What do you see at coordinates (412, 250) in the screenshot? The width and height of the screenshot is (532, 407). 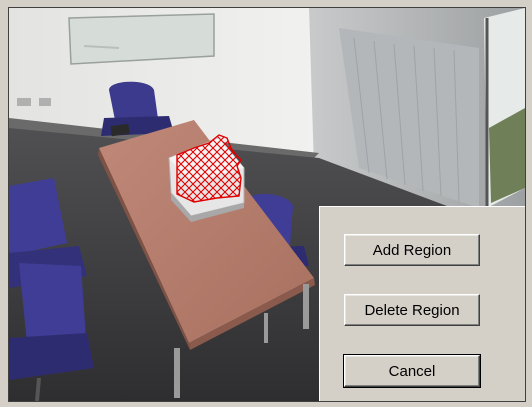 I see `add-region-button: Add Region` at bounding box center [412, 250].